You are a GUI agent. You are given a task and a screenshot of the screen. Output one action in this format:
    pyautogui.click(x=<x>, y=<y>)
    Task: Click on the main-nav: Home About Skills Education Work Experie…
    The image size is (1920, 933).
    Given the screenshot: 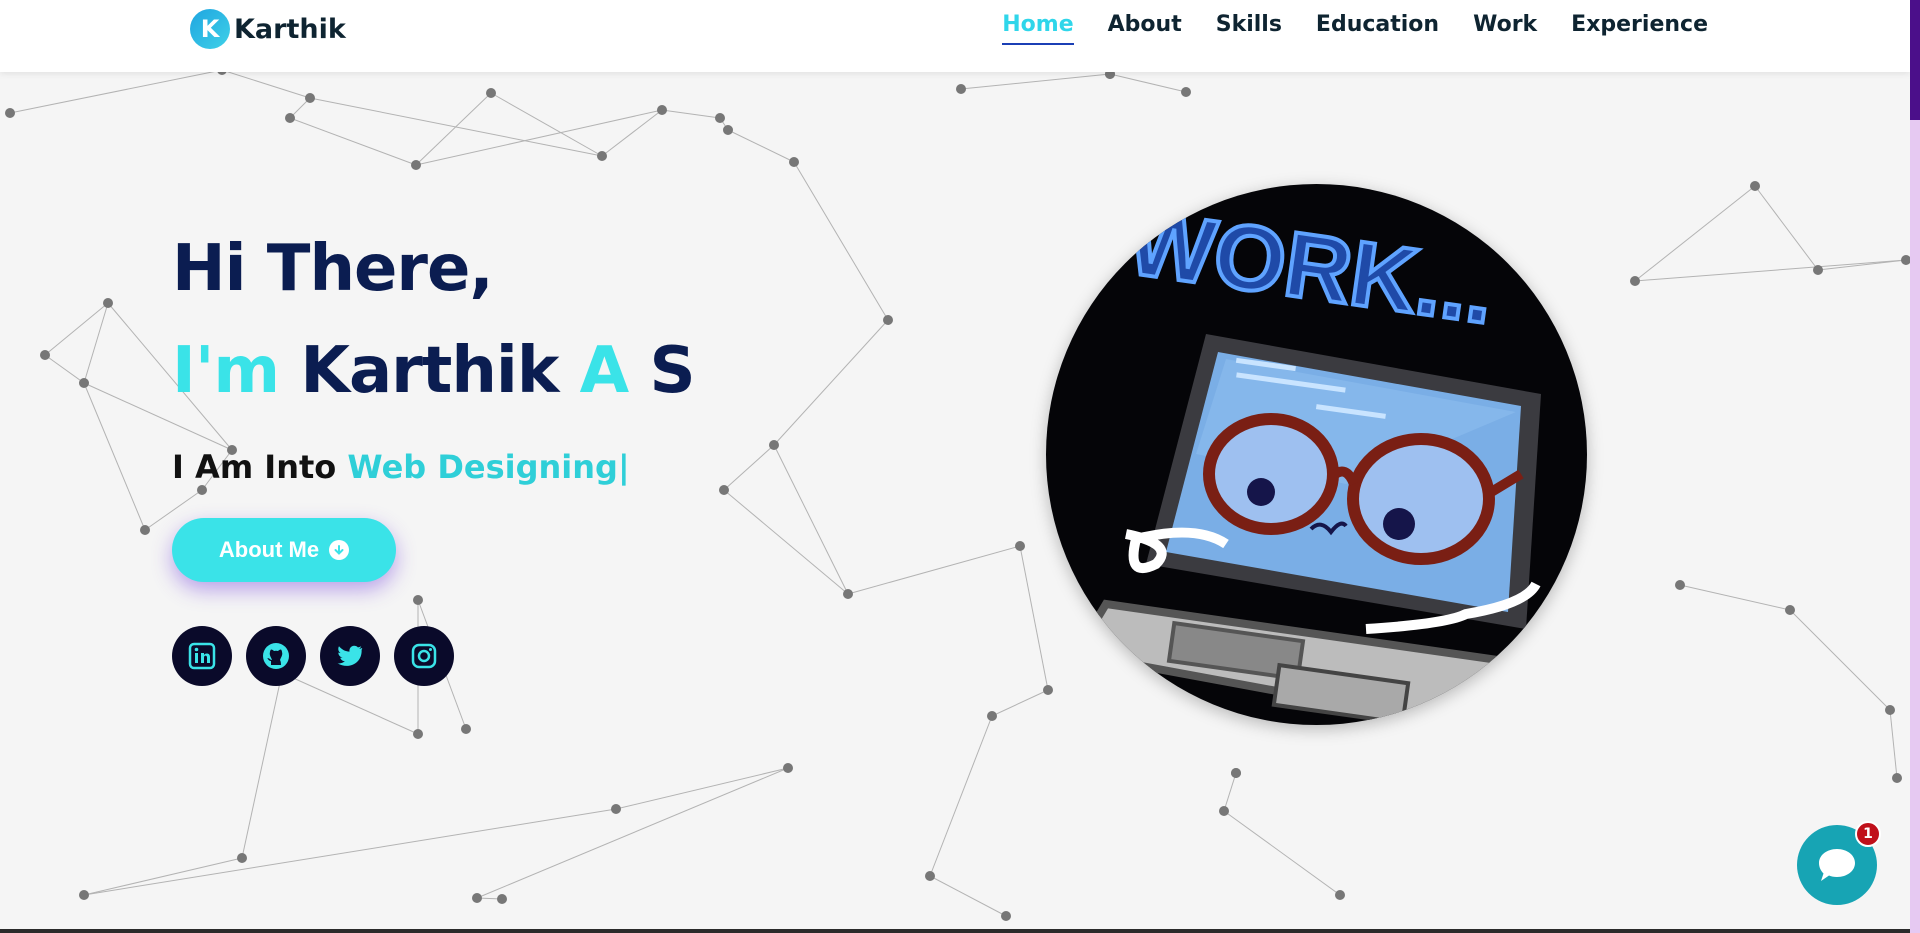 What is the action you would take?
    pyautogui.click(x=1355, y=28)
    